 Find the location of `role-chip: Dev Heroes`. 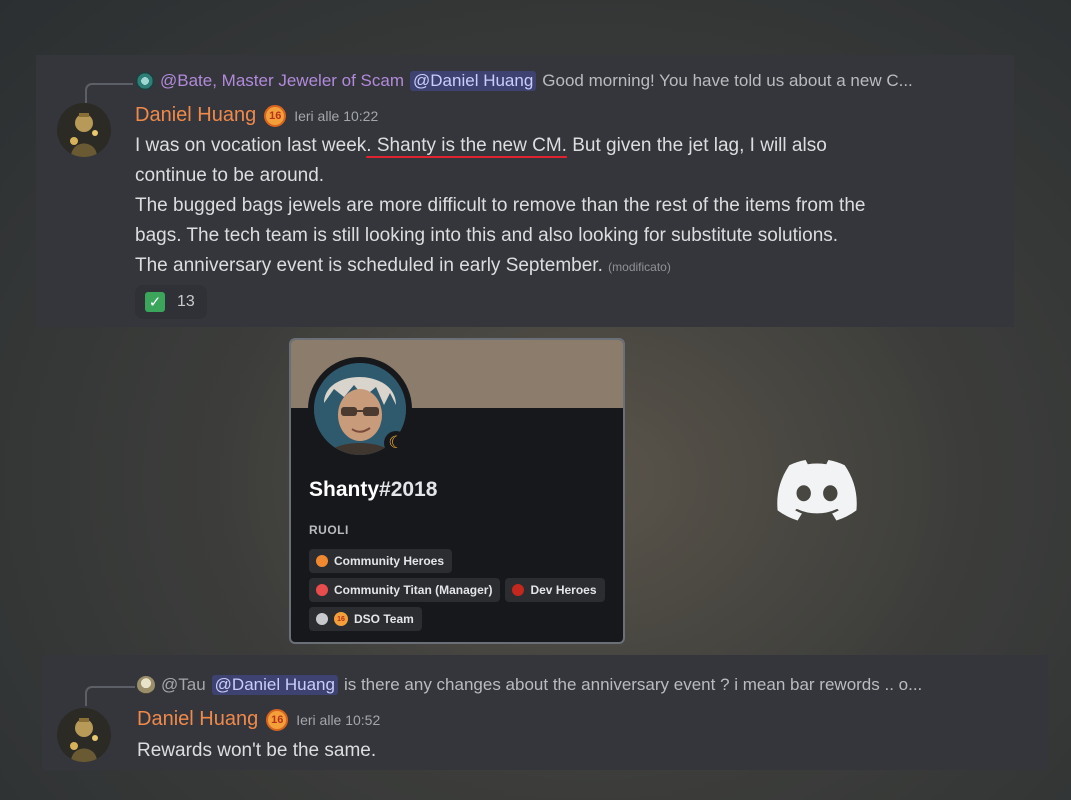

role-chip: Dev Heroes is located at coordinates (555, 590).